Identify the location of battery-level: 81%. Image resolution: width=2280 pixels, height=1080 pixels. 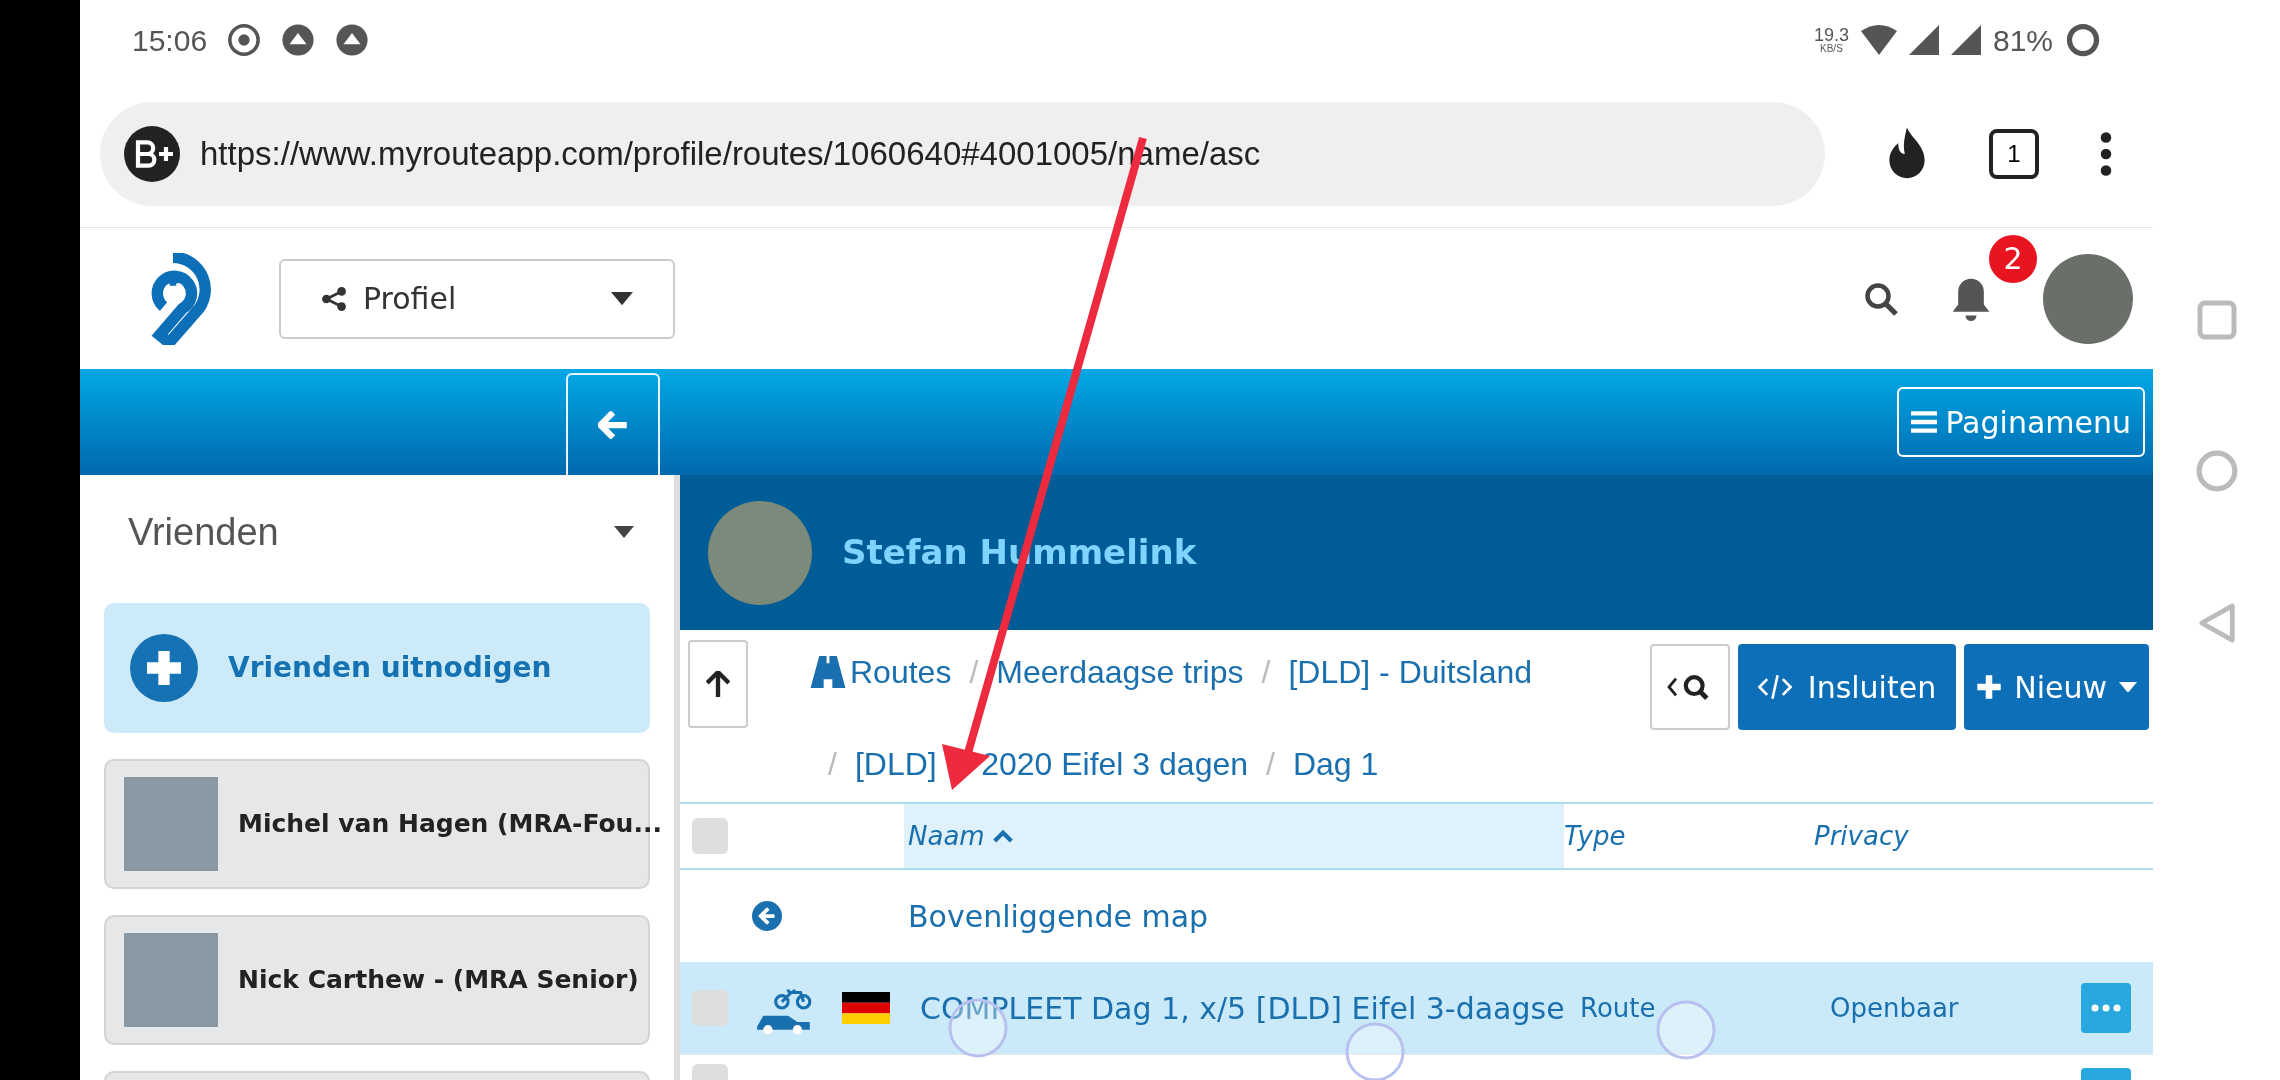
(2022, 40).